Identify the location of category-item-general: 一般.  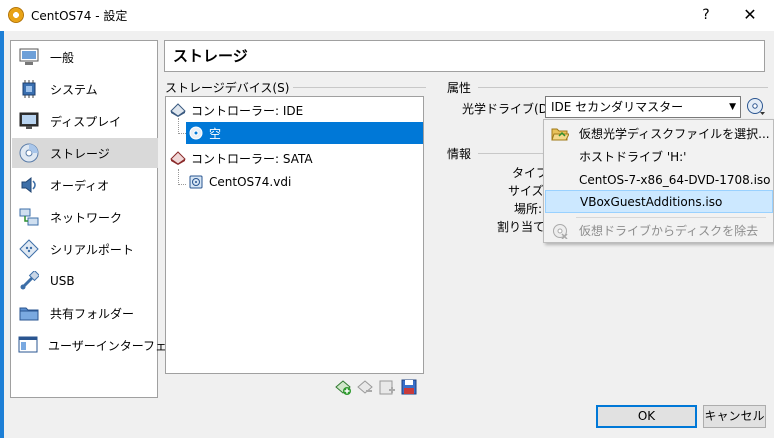
(85, 57).